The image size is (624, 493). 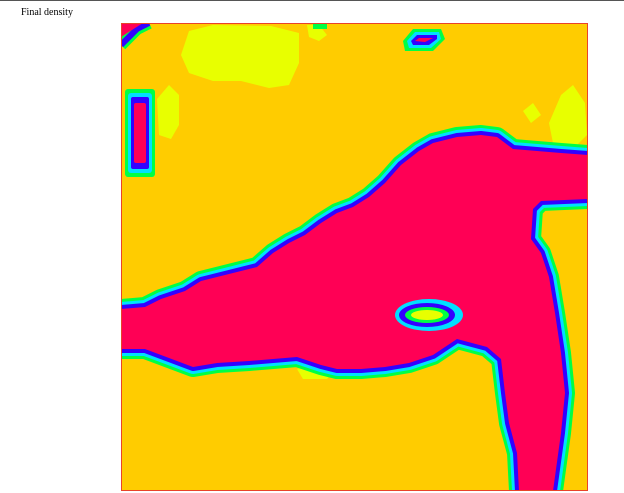 I want to click on hole-core, so click(x=427, y=315).